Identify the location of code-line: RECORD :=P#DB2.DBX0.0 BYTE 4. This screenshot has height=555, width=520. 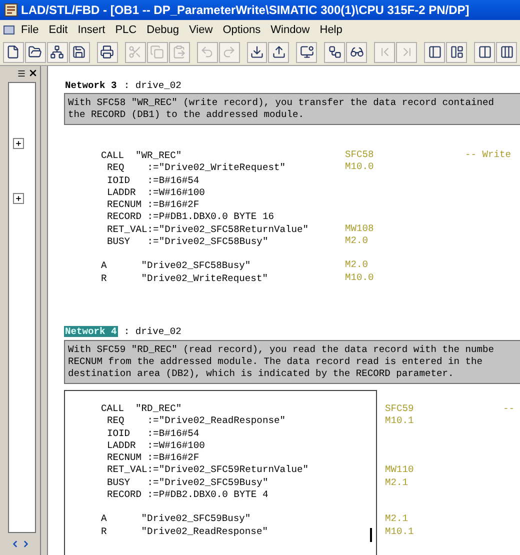
(187, 495).